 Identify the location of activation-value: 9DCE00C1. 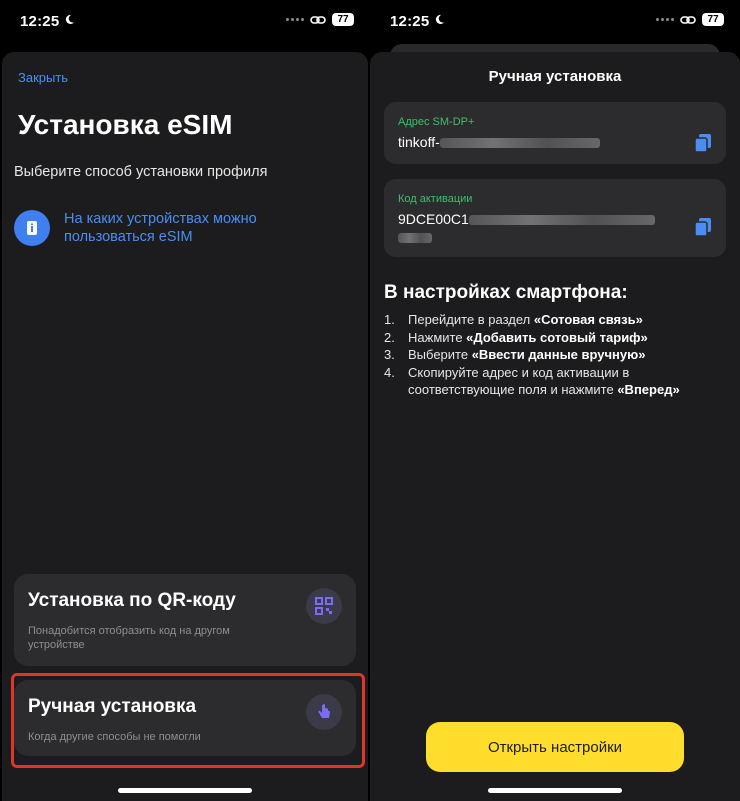
(526, 227).